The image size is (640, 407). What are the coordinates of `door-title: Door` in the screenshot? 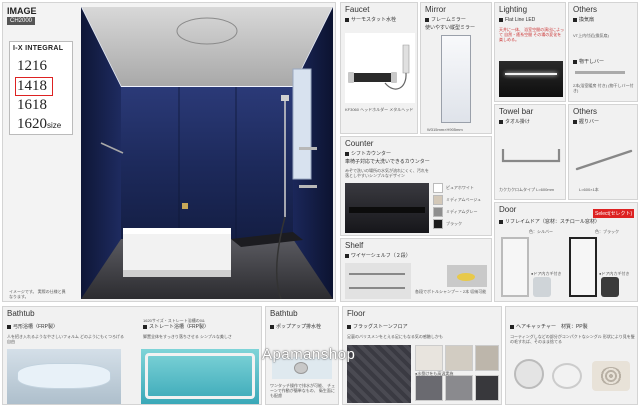 It's located at (508, 209).